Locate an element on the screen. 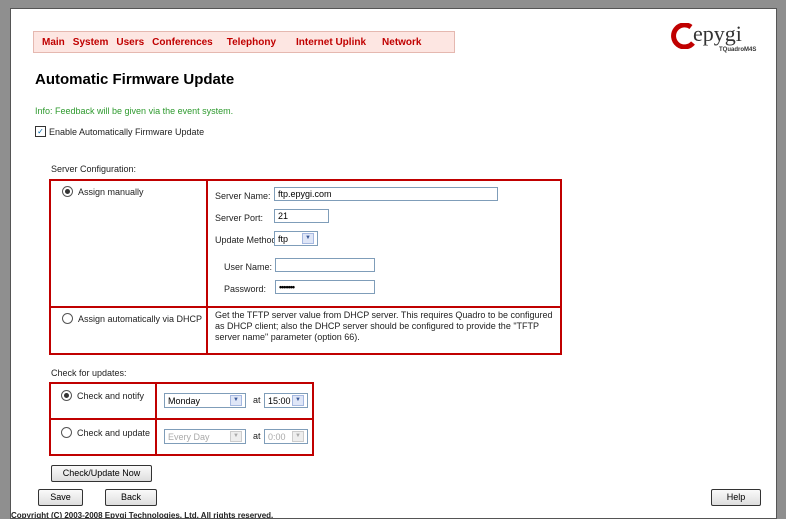 The width and height of the screenshot is (786, 519). password-label: Password: is located at coordinates (245, 289).